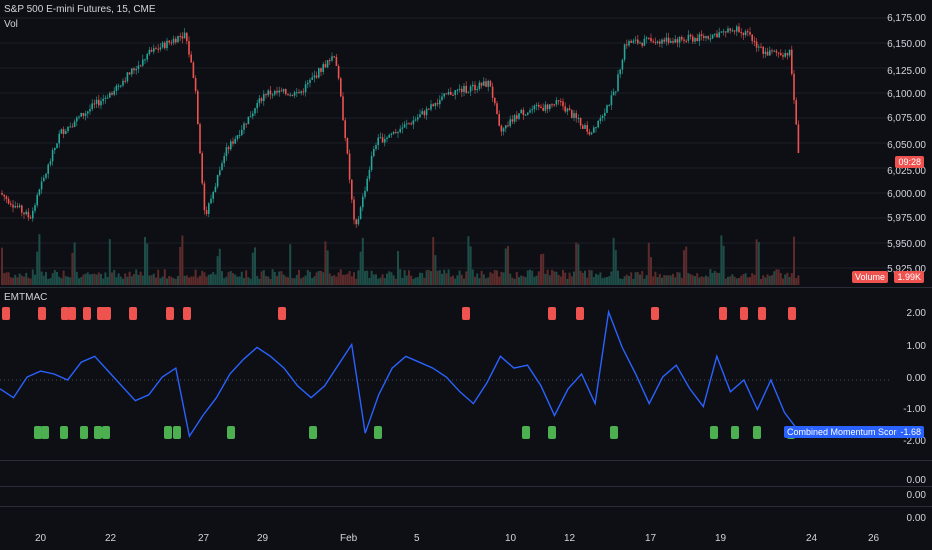  I want to click on time-axis: 20 22 27 29 Feb 5 10 12 17 19 24 26, so click(466, 539).